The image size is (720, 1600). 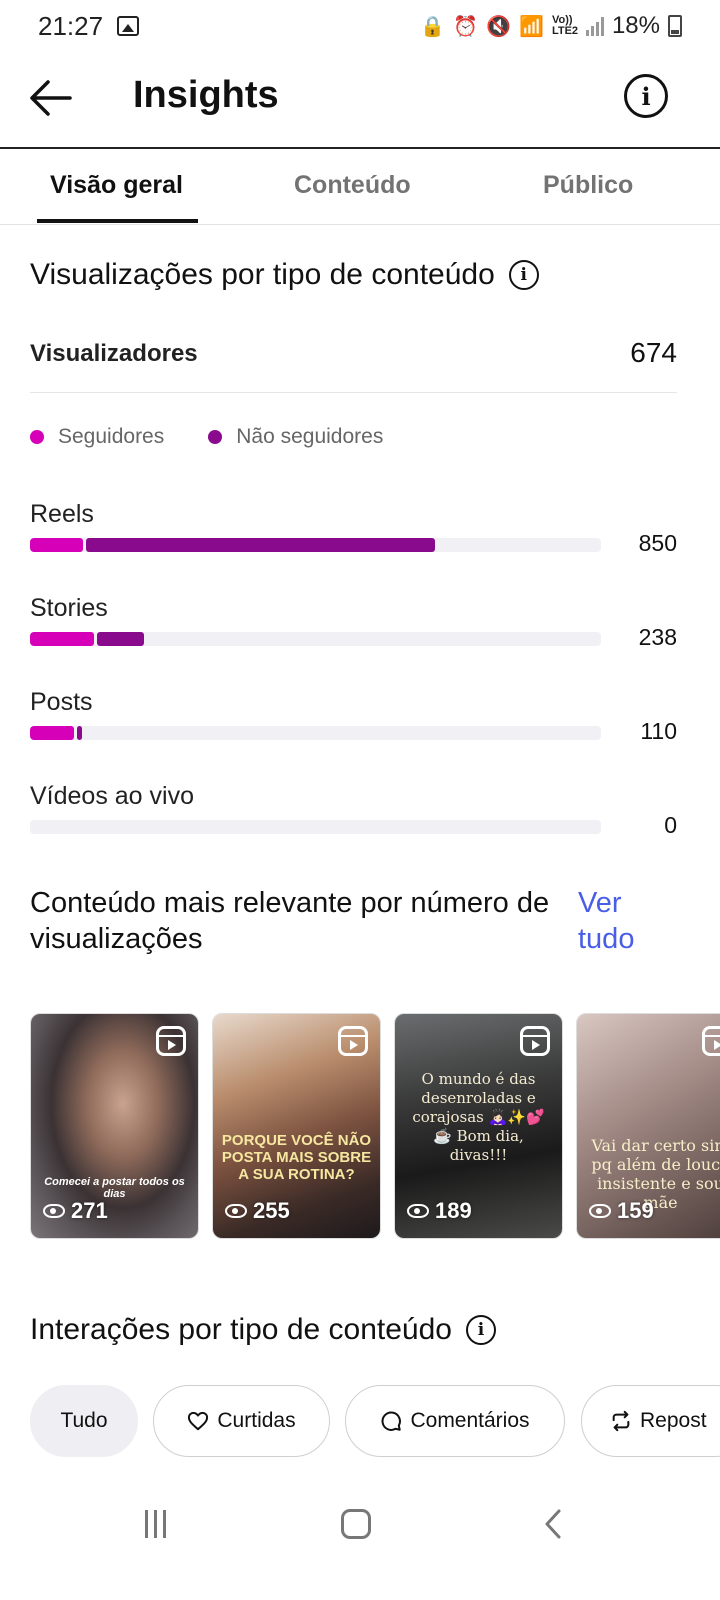 What do you see at coordinates (657, 543) in the screenshot?
I see `bar-value: 850` at bounding box center [657, 543].